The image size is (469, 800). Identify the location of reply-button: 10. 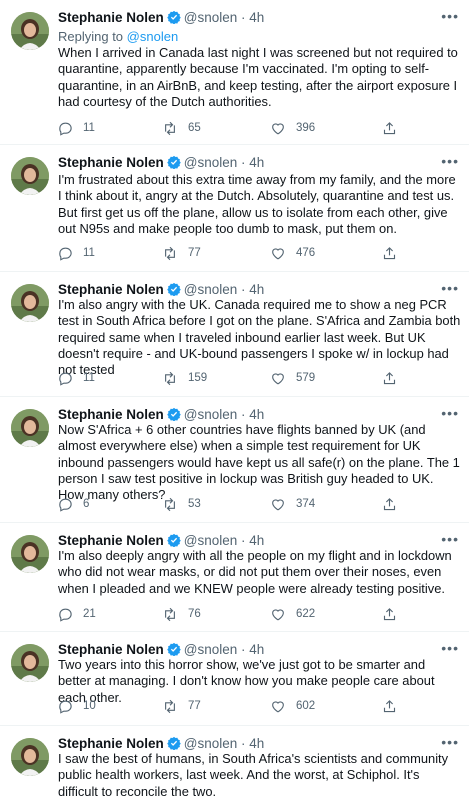
(77, 706).